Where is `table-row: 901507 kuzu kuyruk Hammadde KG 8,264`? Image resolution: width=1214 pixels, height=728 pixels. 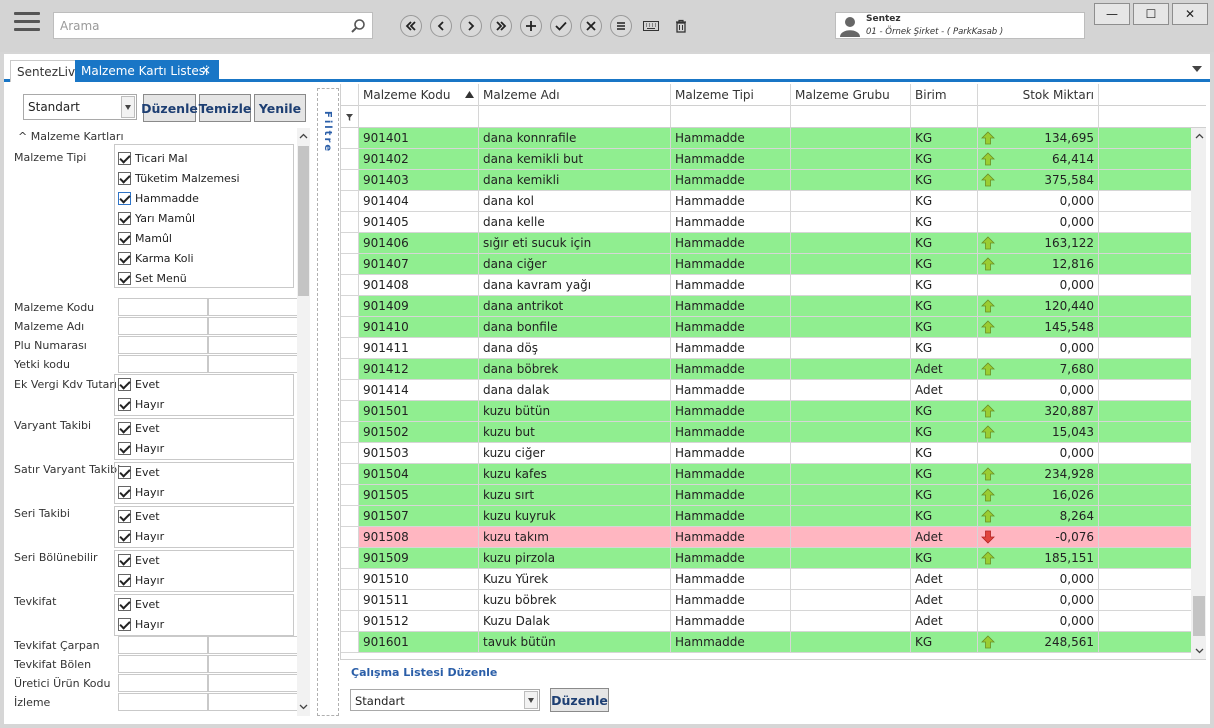 table-row: 901507 kuzu kuyruk Hammadde KG 8,264 is located at coordinates (766, 516).